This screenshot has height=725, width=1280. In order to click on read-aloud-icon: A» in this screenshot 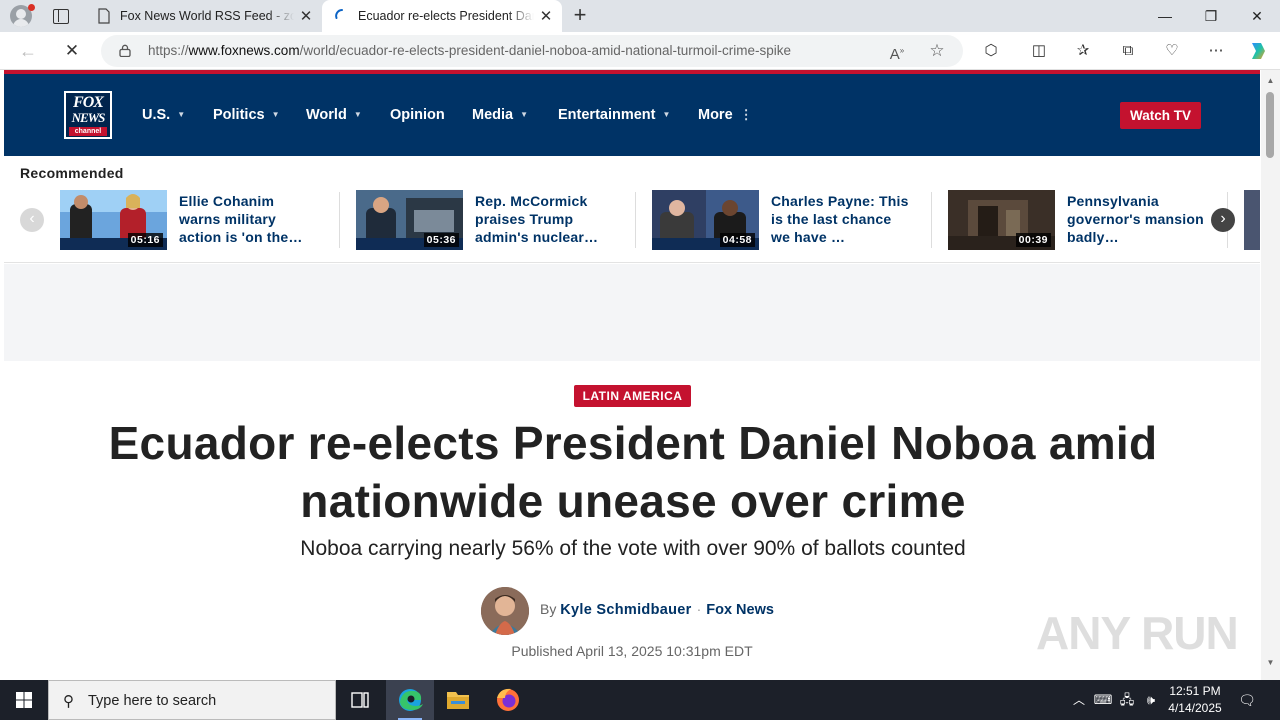, I will do `click(897, 52)`.